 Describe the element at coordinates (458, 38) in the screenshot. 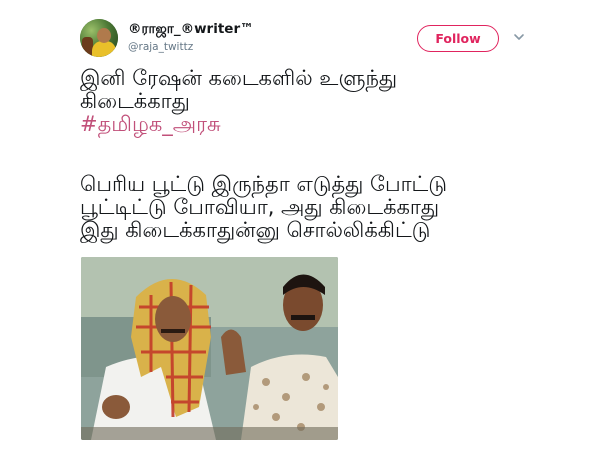

I see `follow-button: Follow` at that location.